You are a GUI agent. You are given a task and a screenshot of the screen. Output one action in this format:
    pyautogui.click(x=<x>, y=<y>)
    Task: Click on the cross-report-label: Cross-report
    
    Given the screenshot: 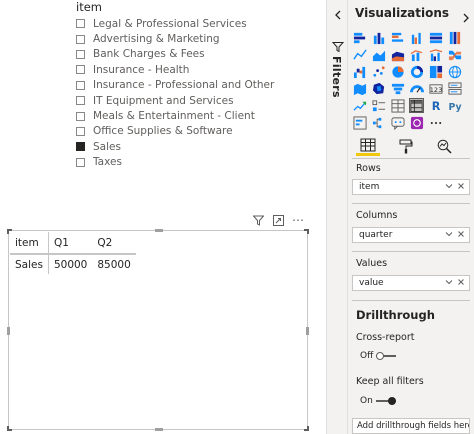 What is the action you would take?
    pyautogui.click(x=385, y=337)
    